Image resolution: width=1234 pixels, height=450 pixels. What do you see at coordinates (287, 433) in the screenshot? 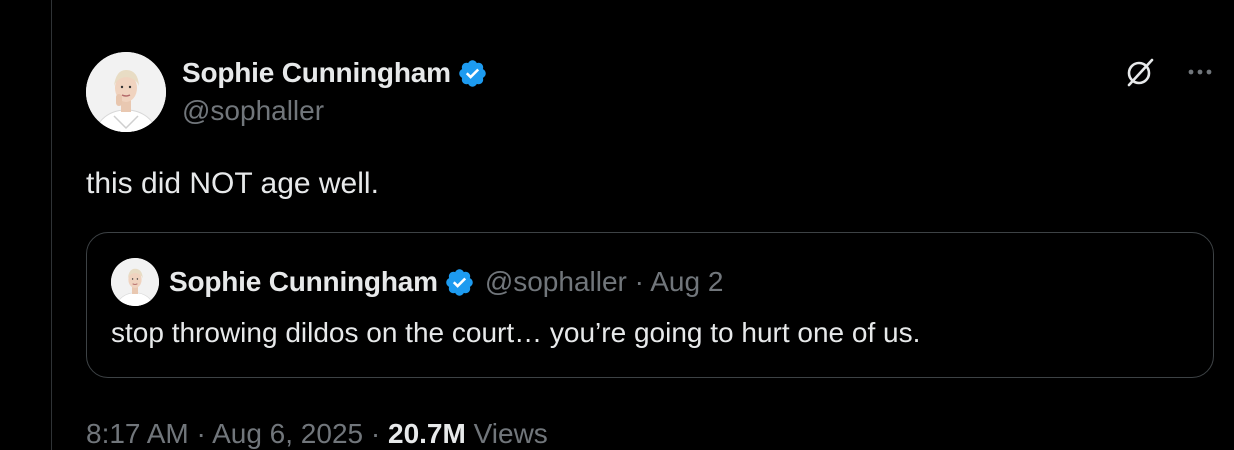
I see `tweet-date: Aug 6, 2025` at bounding box center [287, 433].